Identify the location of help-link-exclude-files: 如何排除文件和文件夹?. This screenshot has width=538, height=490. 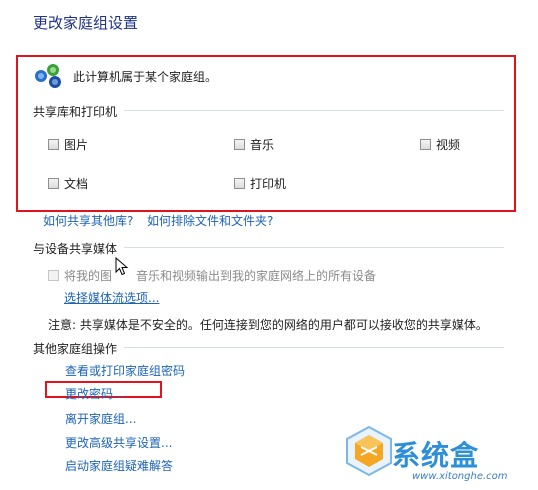
(210, 220).